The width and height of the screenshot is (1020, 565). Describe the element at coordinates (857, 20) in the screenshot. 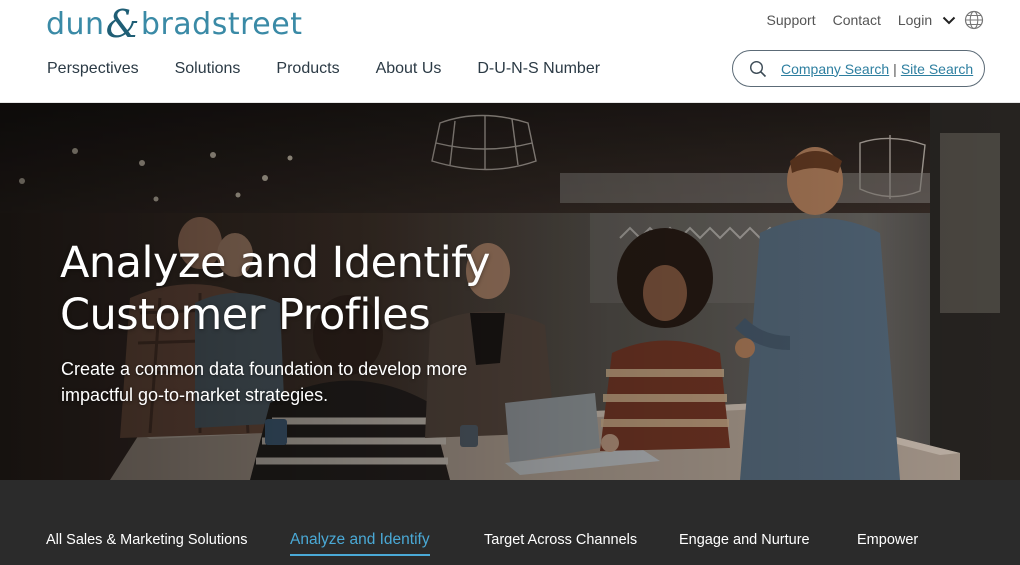

I see `contact-link: Contact` at that location.